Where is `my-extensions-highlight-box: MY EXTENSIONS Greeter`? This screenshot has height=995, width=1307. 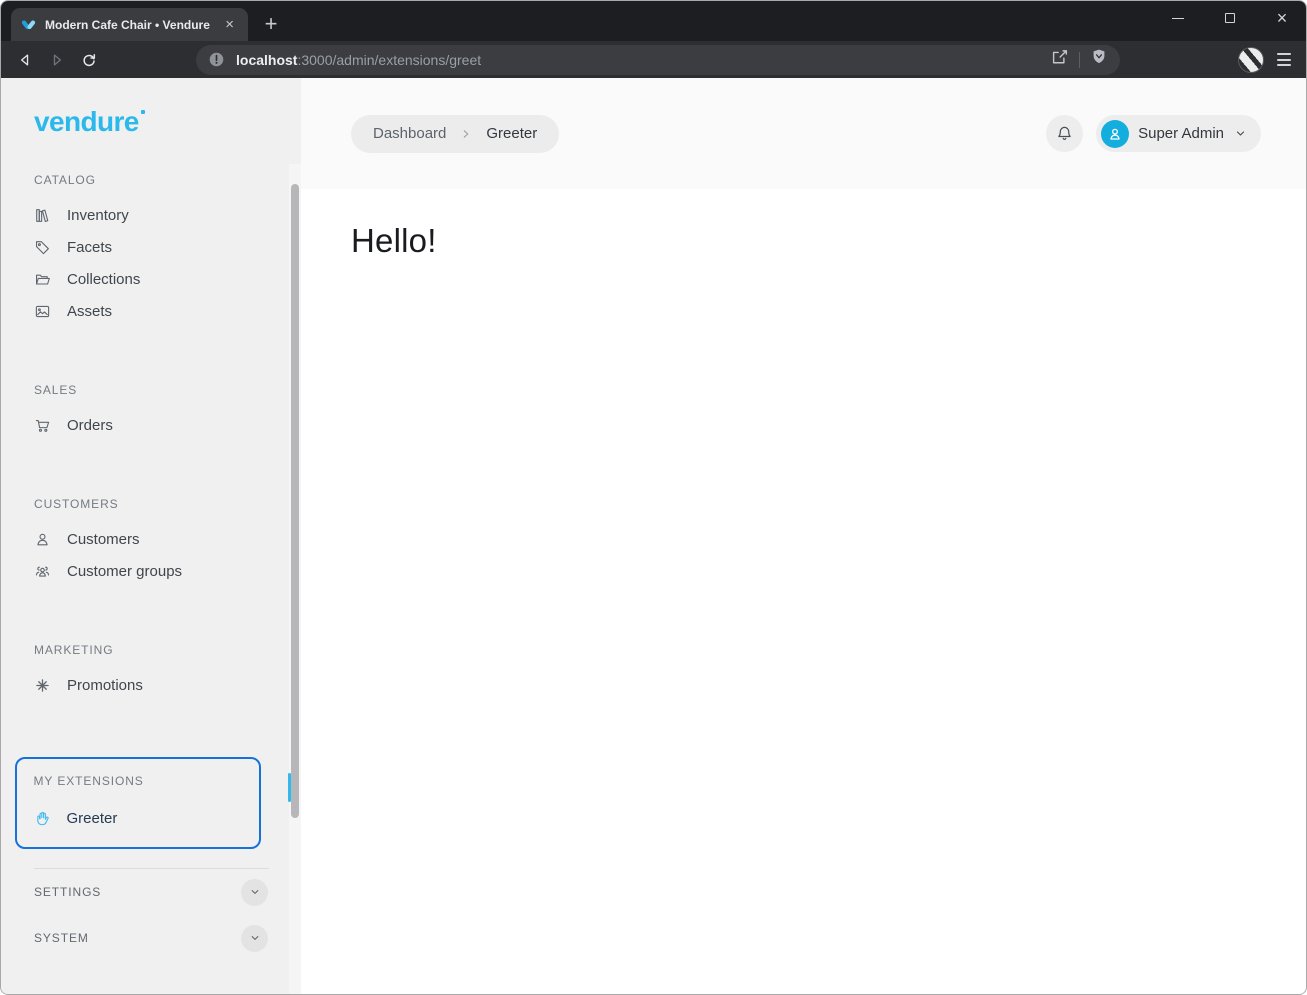
my-extensions-highlight-box: MY EXTENSIONS Greeter is located at coordinates (138, 803).